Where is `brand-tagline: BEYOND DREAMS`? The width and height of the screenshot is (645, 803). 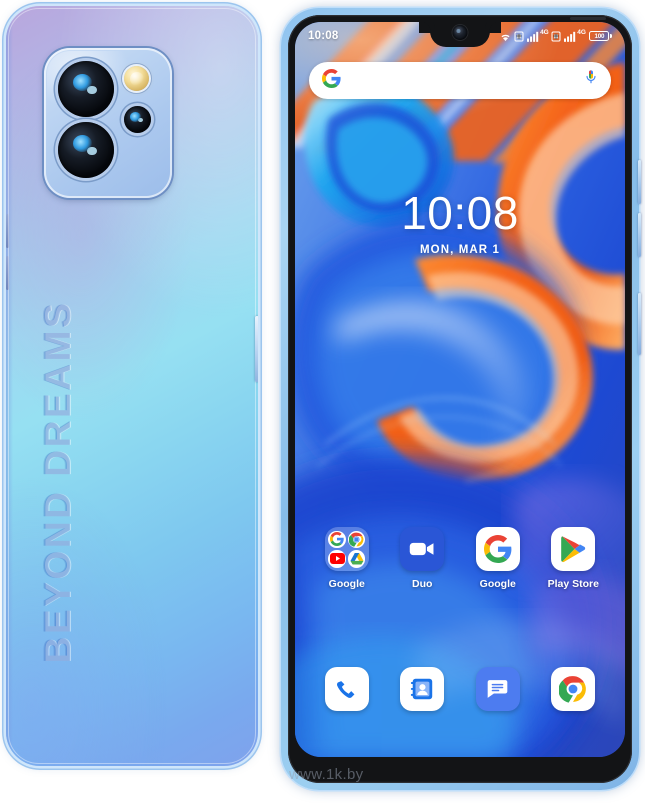 brand-tagline: BEYOND DREAMS is located at coordinates (57, 482).